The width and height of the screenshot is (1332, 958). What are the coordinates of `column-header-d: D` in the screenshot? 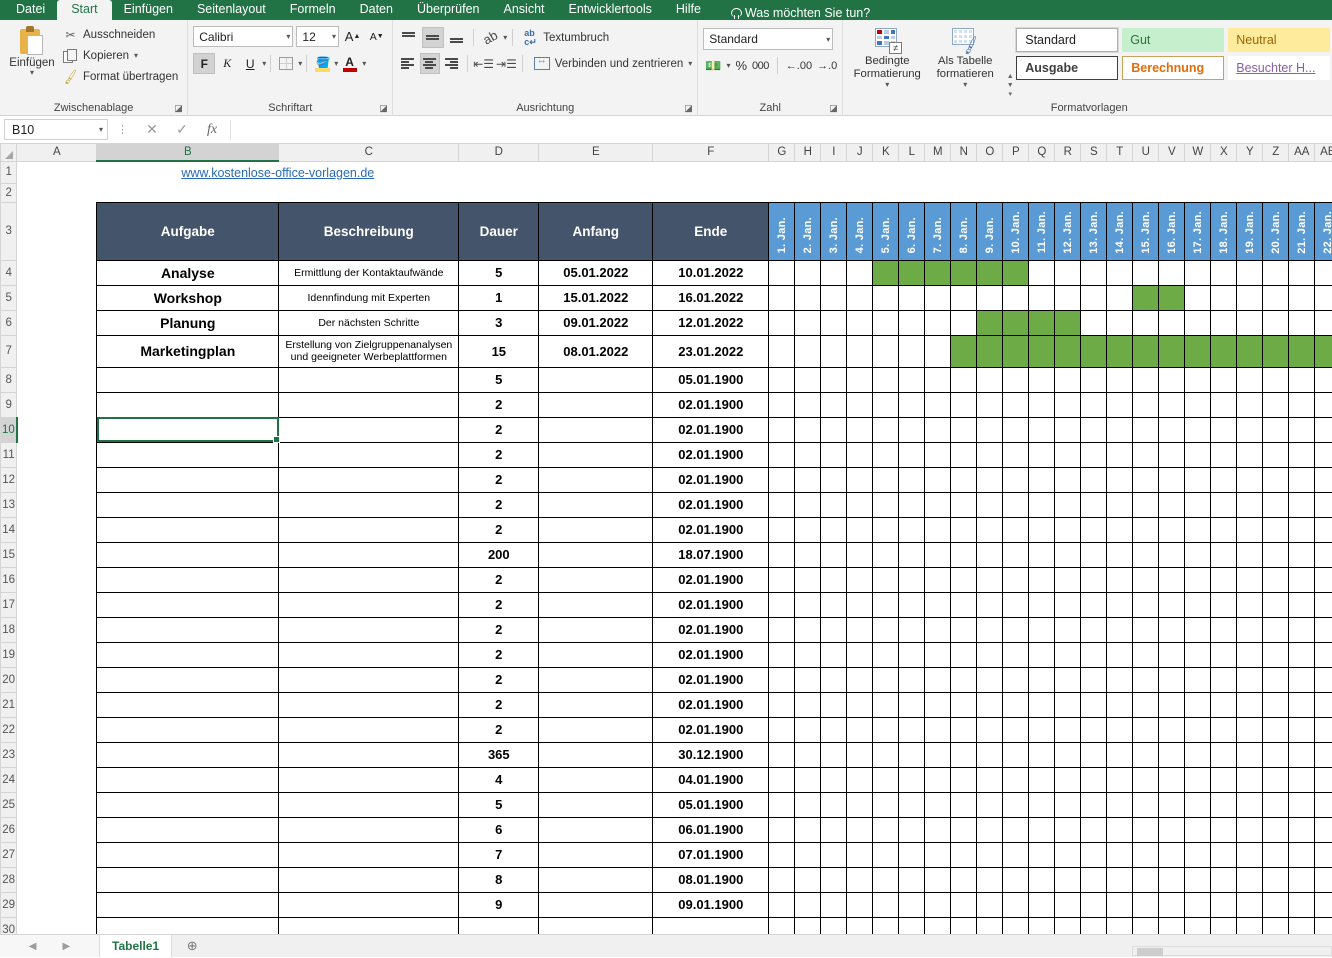 It's located at (499, 153).